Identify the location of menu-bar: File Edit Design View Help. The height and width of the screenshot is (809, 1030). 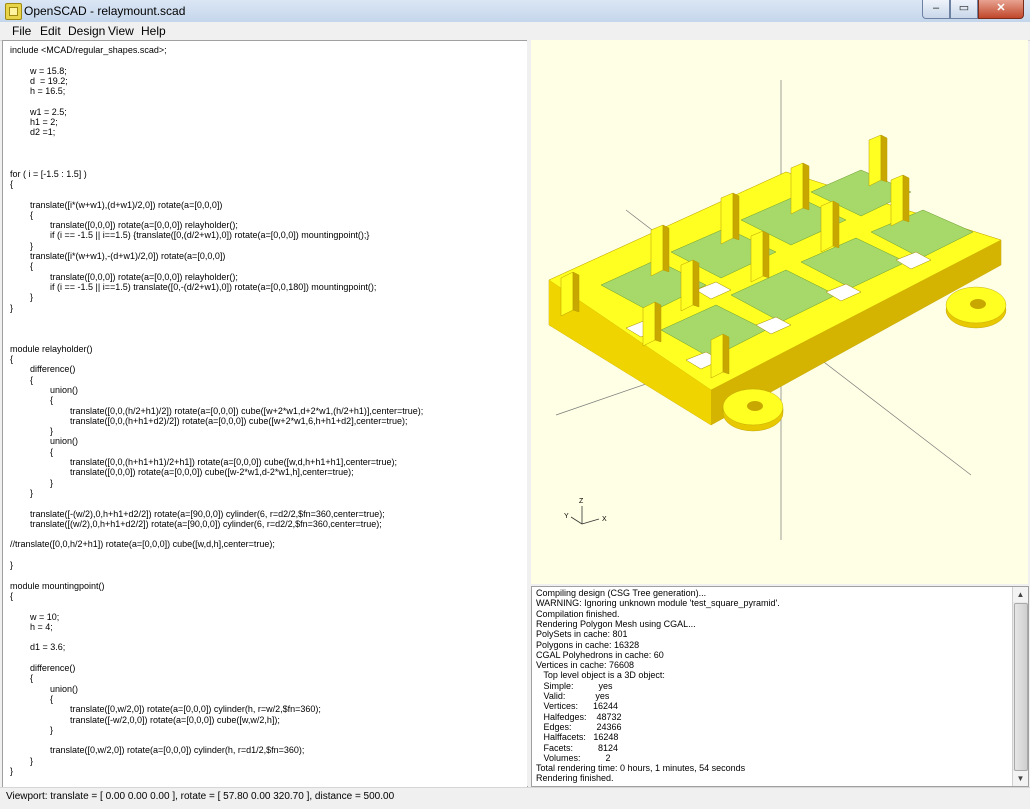
(515, 31).